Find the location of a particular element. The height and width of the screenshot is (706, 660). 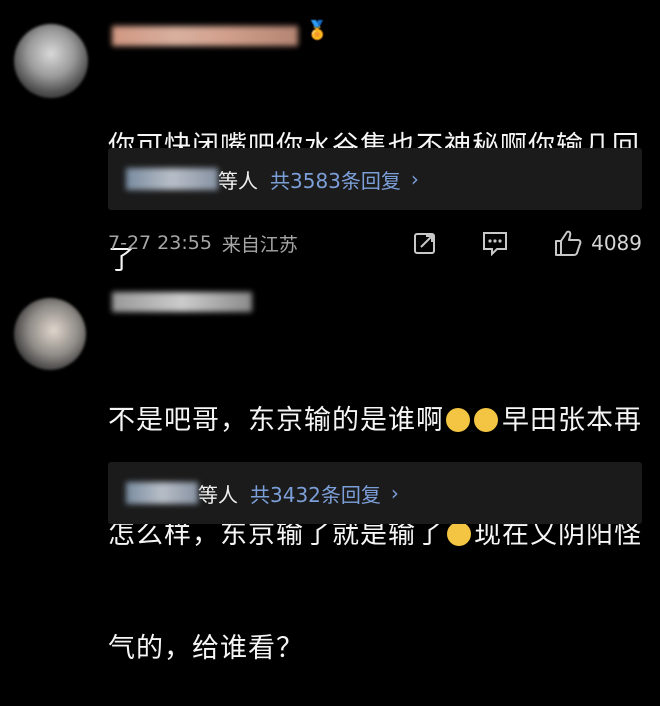

user-badge-icon: 🏅 is located at coordinates (317, 30).